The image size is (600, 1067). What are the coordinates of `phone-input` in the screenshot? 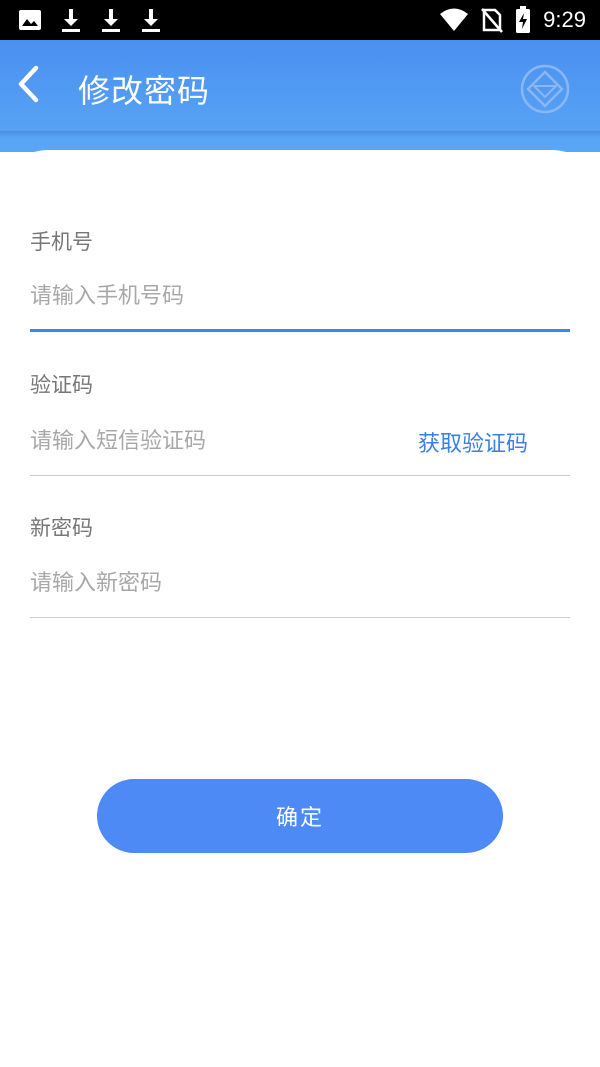 It's located at (300, 296).